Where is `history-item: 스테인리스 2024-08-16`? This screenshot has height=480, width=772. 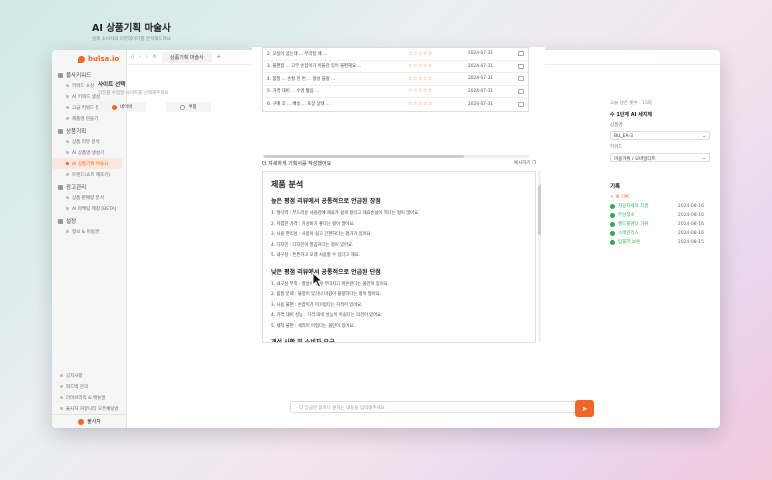 history-item: 스테인리스 2024-08-16 is located at coordinates (660, 233).